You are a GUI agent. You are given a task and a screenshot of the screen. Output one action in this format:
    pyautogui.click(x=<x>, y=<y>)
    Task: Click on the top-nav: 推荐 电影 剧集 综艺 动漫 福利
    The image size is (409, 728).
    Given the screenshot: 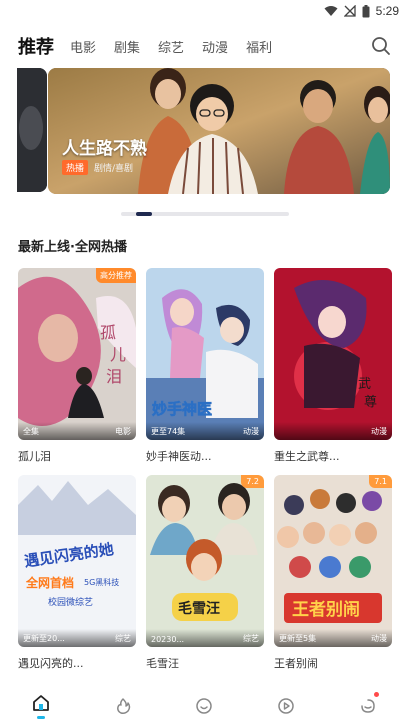 What is the action you would take?
    pyautogui.click(x=208, y=46)
    